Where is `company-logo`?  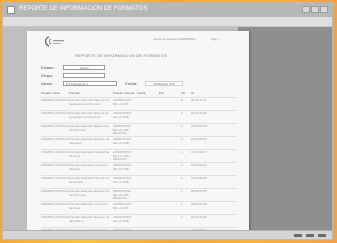 company-logo is located at coordinates (54, 41).